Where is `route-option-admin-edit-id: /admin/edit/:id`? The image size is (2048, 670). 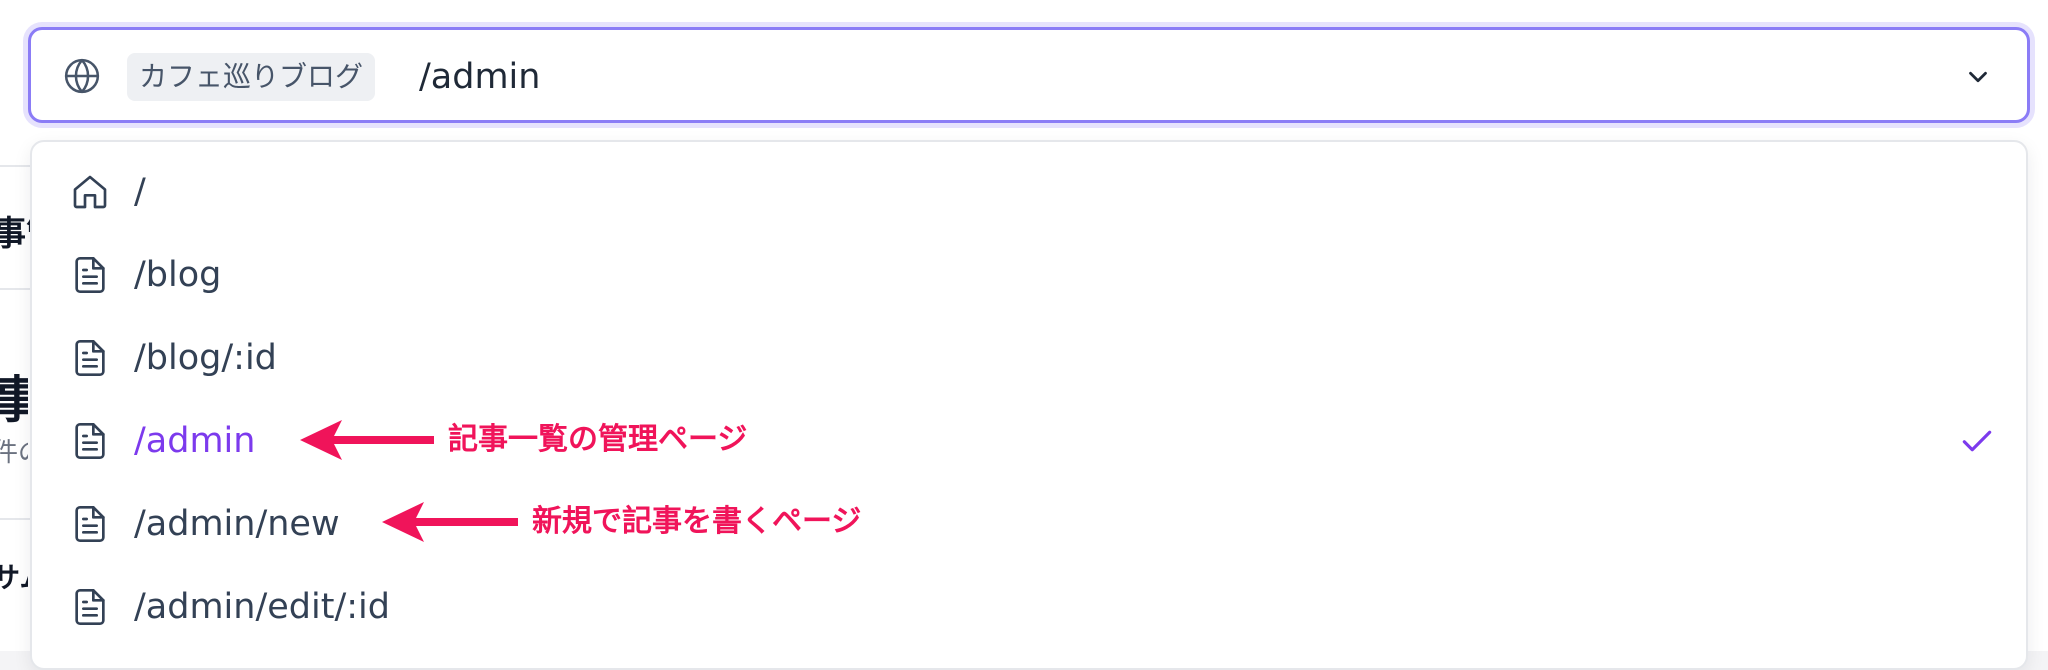 route-option-admin-edit-id: /admin/edit/:id is located at coordinates (1029, 607).